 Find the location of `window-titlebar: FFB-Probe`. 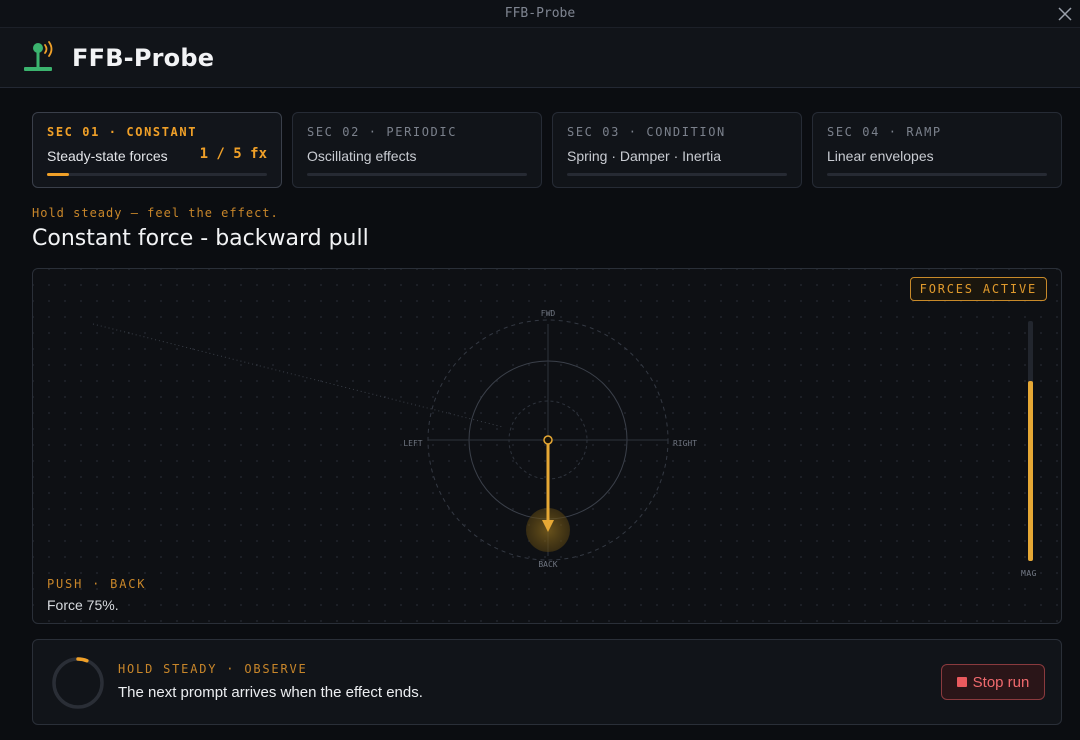

window-titlebar: FFB-Probe is located at coordinates (540, 14).